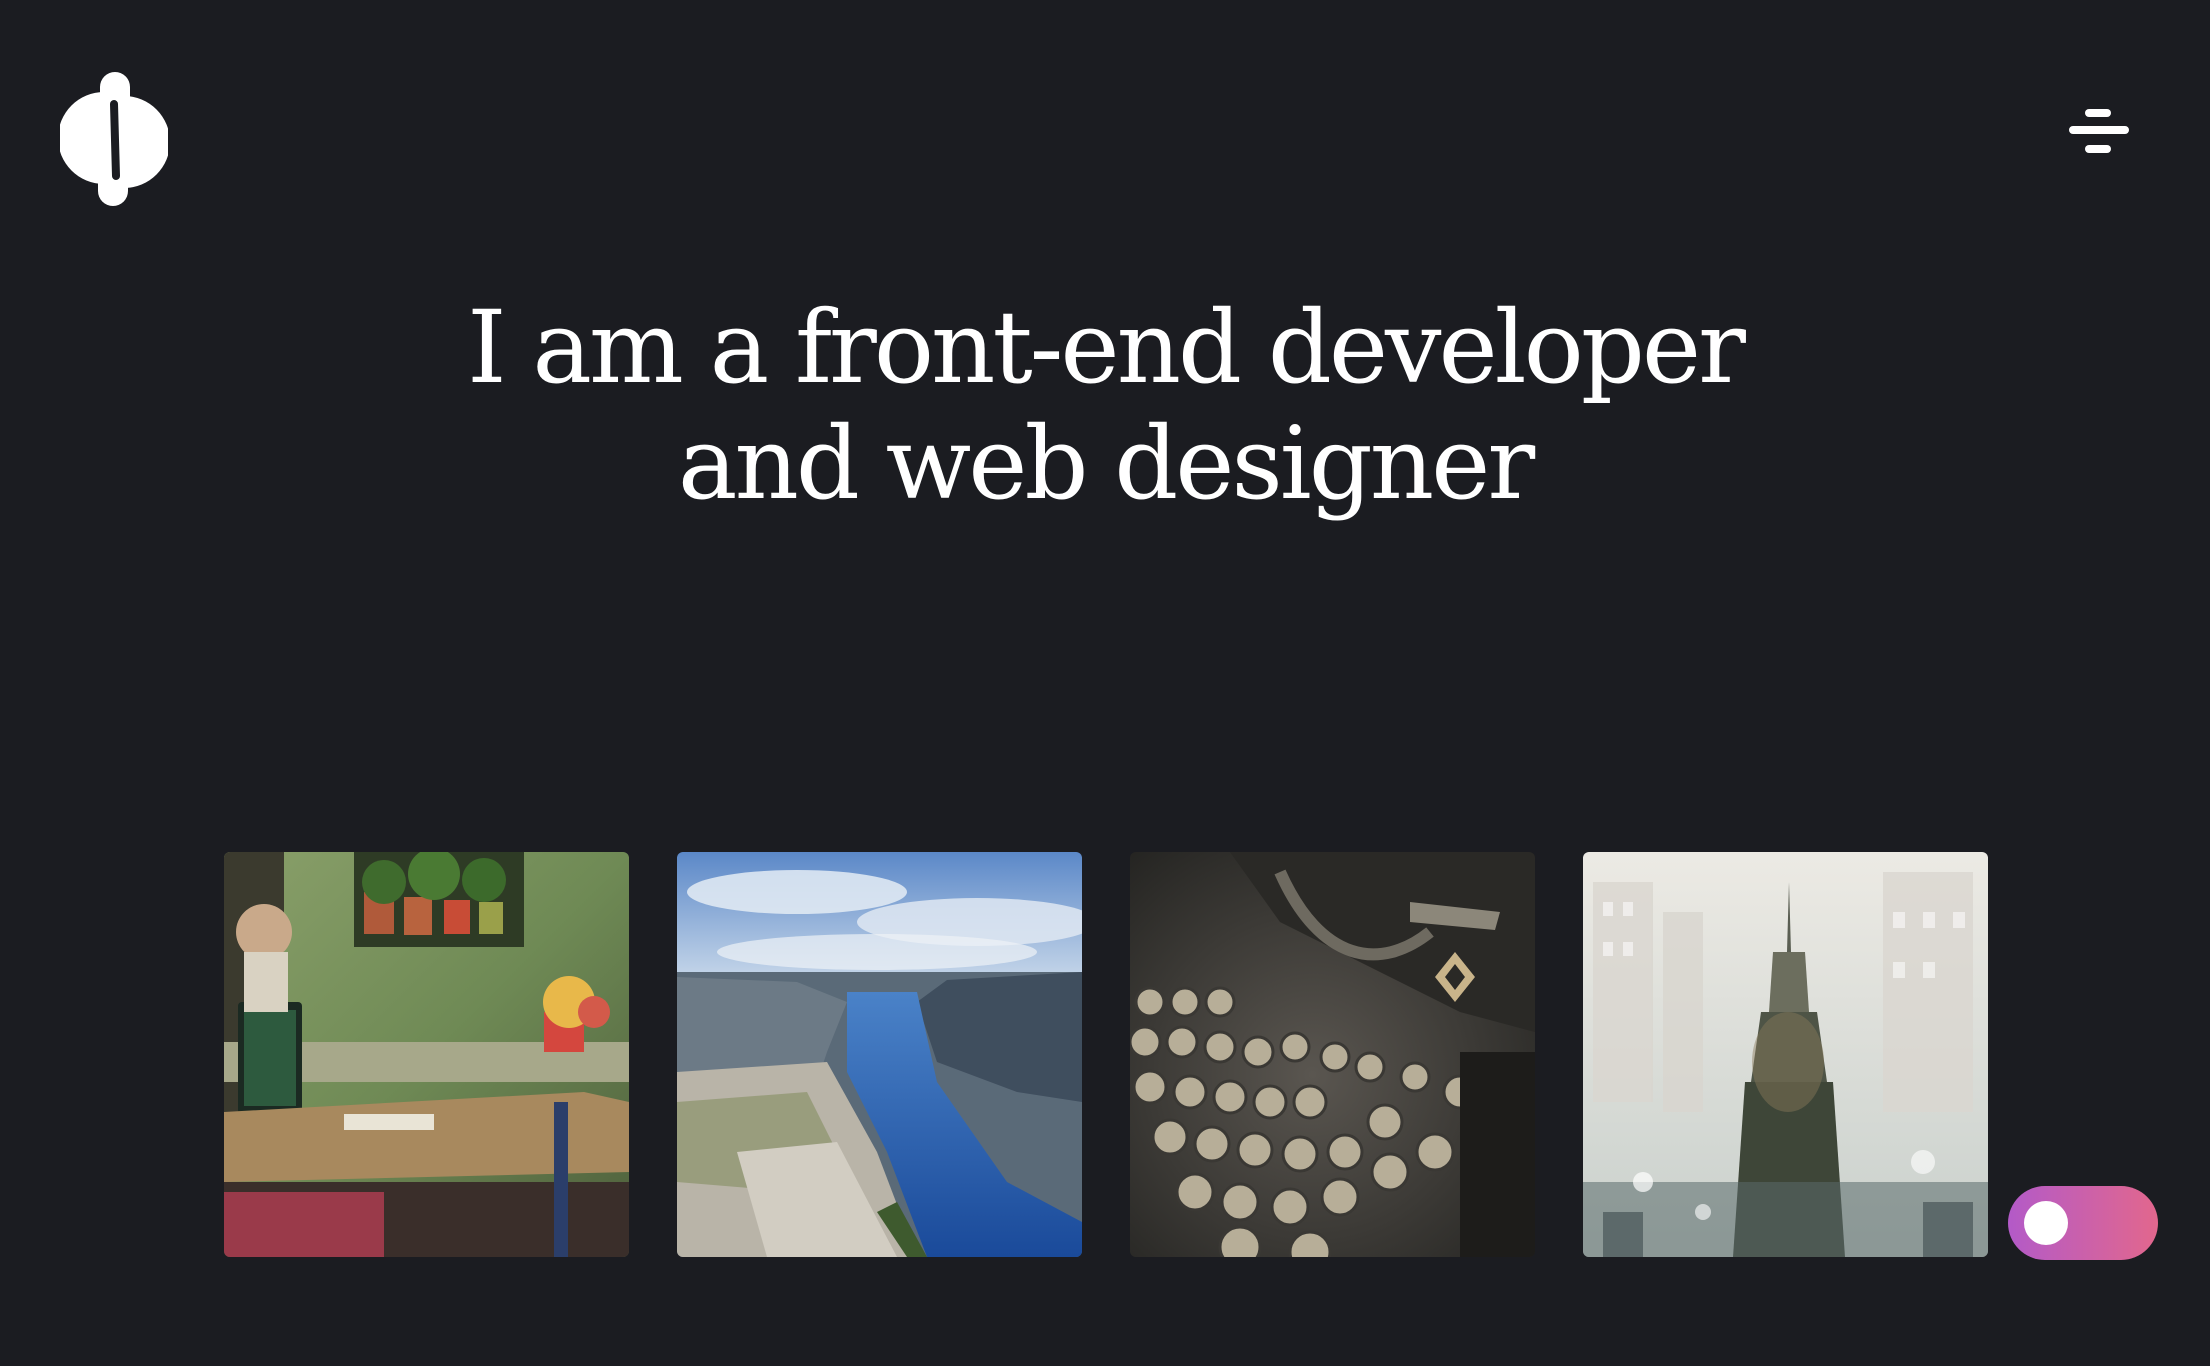 The image size is (2210, 1366). I want to click on gallery-item-cafe, so click(426, 1054).